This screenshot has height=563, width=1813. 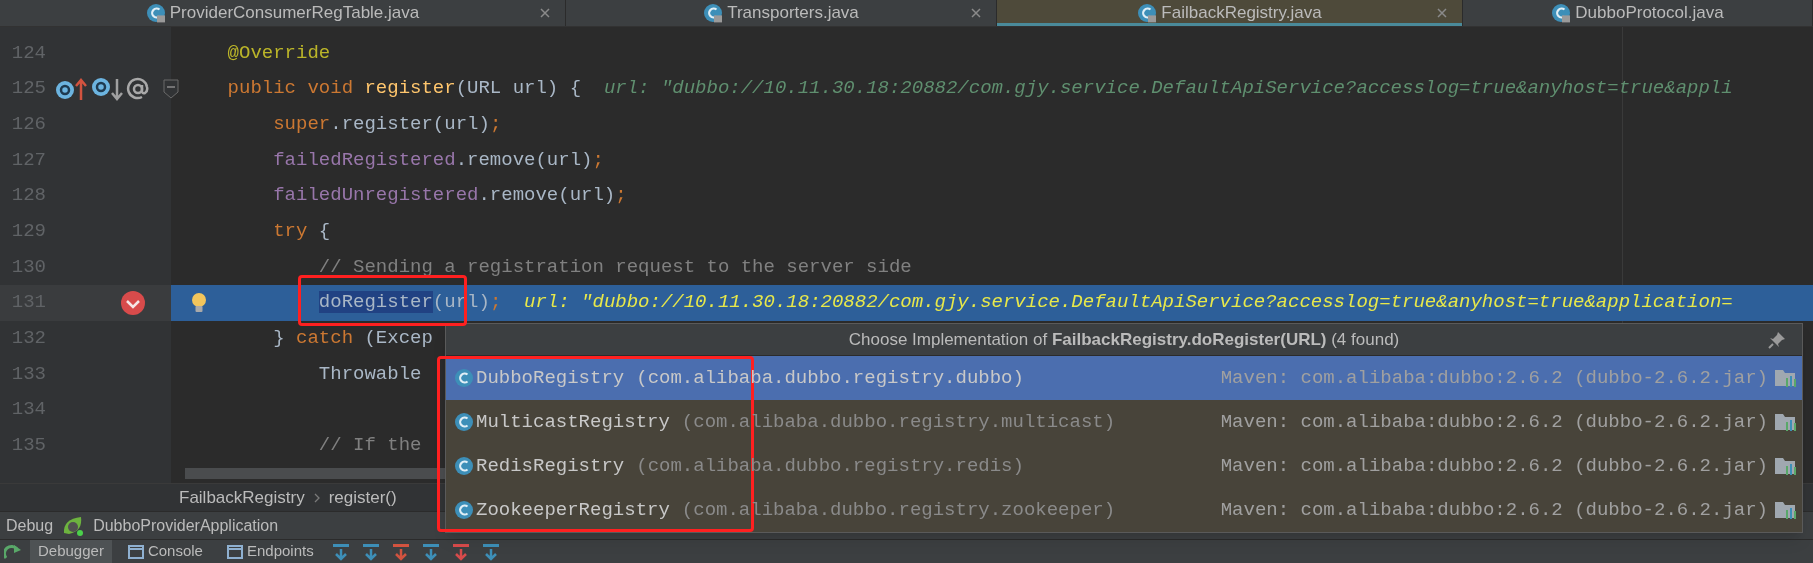 What do you see at coordinates (199, 302) in the screenshot?
I see `lightbulb-icon` at bounding box center [199, 302].